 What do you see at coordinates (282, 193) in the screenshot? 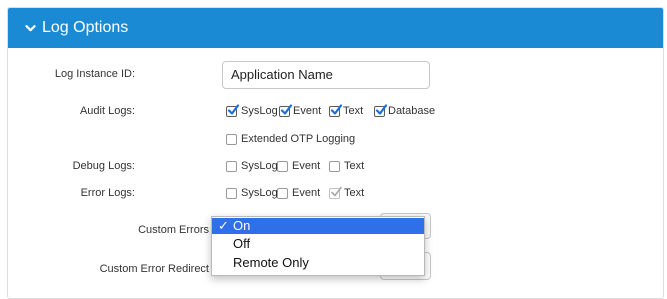
I see `error-event-checkbox` at bounding box center [282, 193].